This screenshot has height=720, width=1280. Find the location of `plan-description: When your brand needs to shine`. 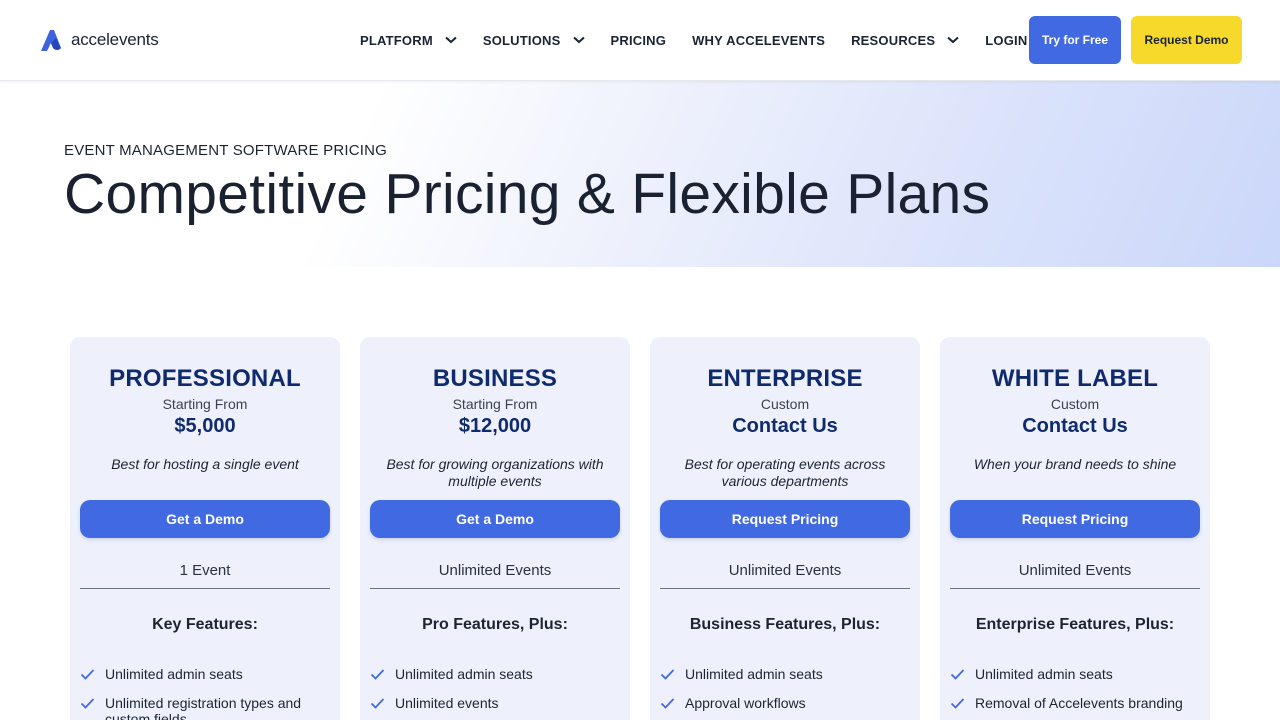

plan-description: When your brand needs to shine is located at coordinates (1075, 464).